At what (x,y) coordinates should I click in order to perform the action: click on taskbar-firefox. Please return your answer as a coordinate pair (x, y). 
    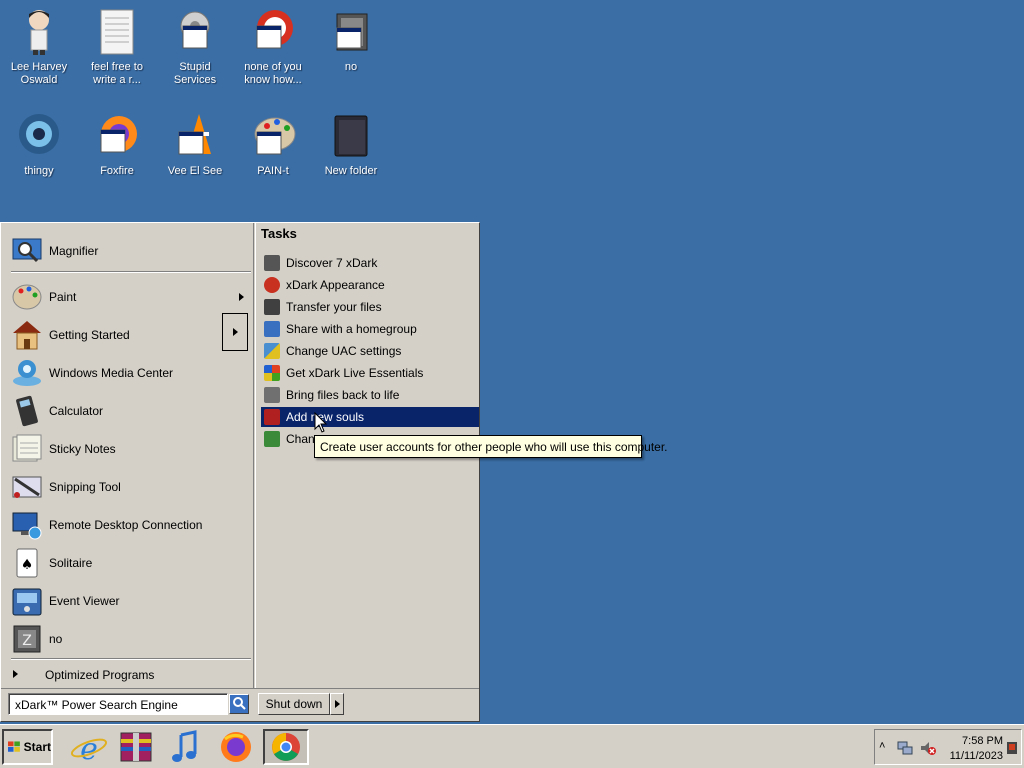
    Looking at the image, I should click on (236, 747).